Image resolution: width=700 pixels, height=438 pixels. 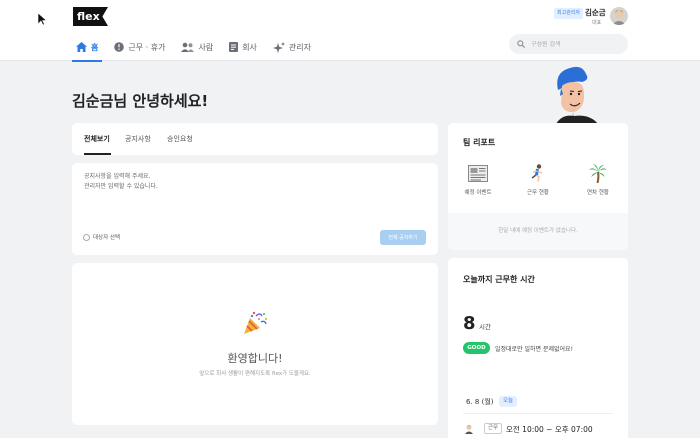 I want to click on tab-all: 전체보기, so click(x=97, y=139).